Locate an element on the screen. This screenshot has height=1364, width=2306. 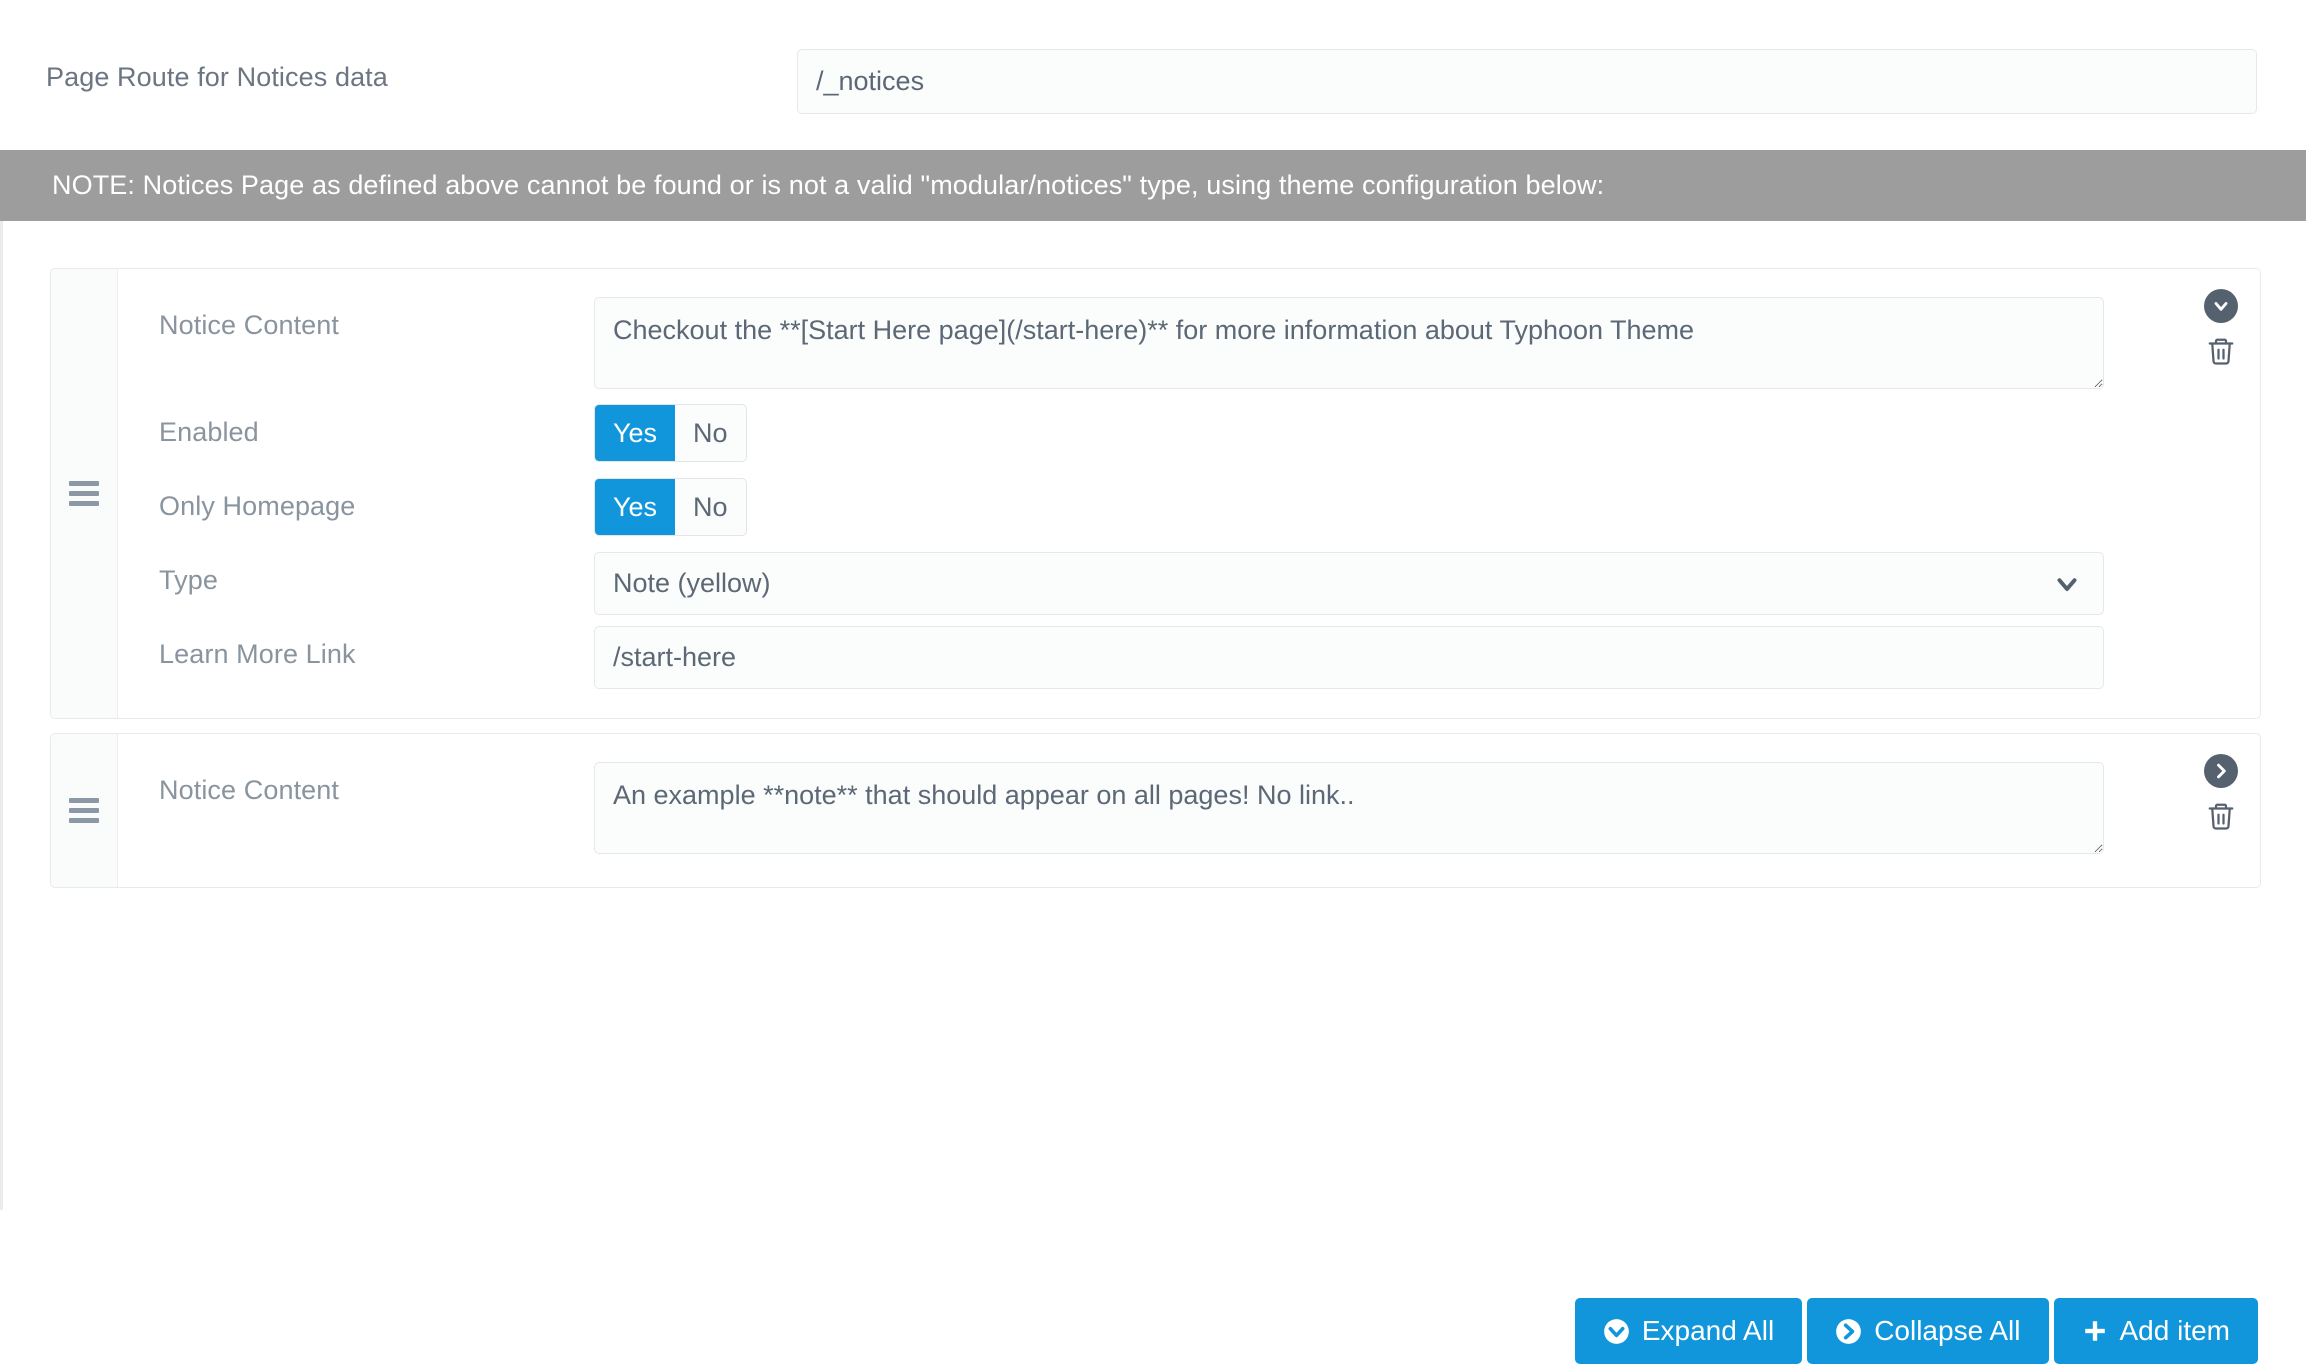
enabled-control: Yes No is located at coordinates (1388, 433).